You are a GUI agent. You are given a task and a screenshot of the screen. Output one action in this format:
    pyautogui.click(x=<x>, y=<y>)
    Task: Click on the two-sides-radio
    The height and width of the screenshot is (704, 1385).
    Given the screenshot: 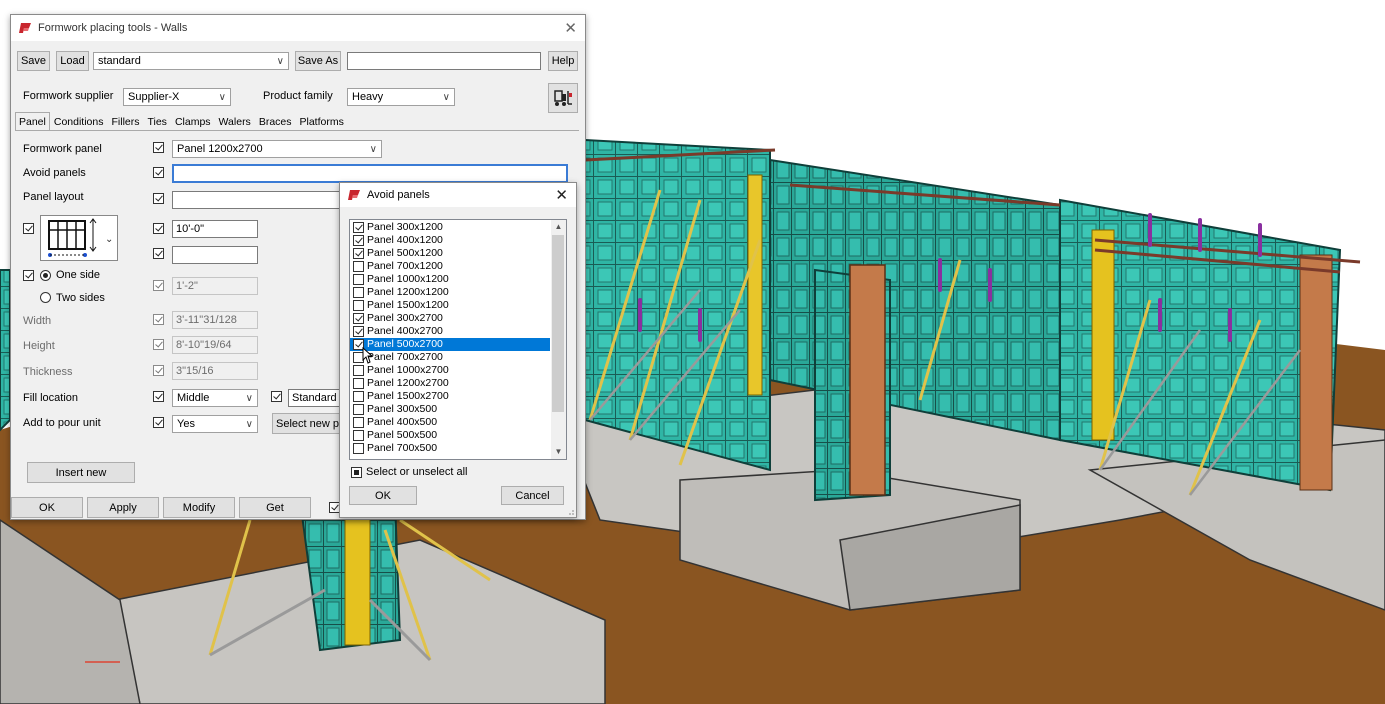 What is the action you would take?
    pyautogui.click(x=45, y=297)
    